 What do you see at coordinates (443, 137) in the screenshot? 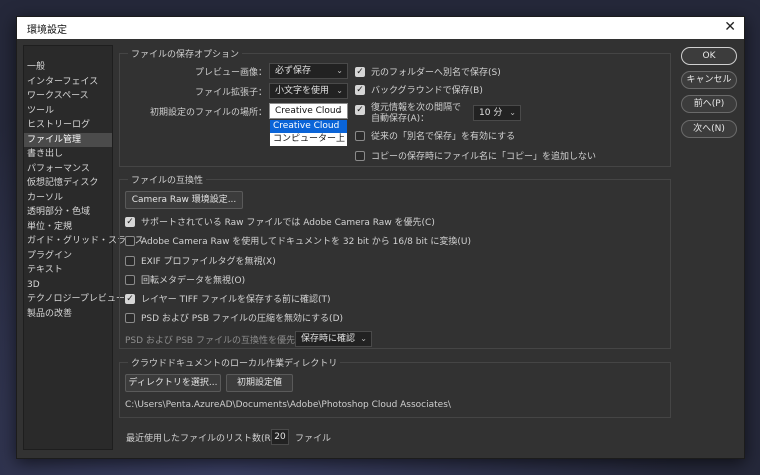
I see `legacy-save-as-label: 従来の「別名で保存」を有効にする` at bounding box center [443, 137].